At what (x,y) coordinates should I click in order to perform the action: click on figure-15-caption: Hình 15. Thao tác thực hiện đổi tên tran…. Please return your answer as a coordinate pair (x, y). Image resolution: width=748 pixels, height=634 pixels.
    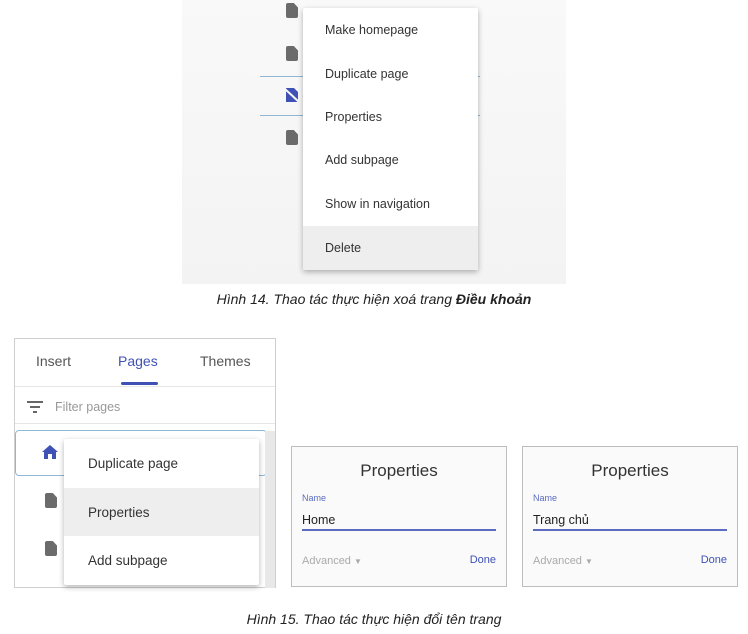
    Looking at the image, I should click on (374, 619).